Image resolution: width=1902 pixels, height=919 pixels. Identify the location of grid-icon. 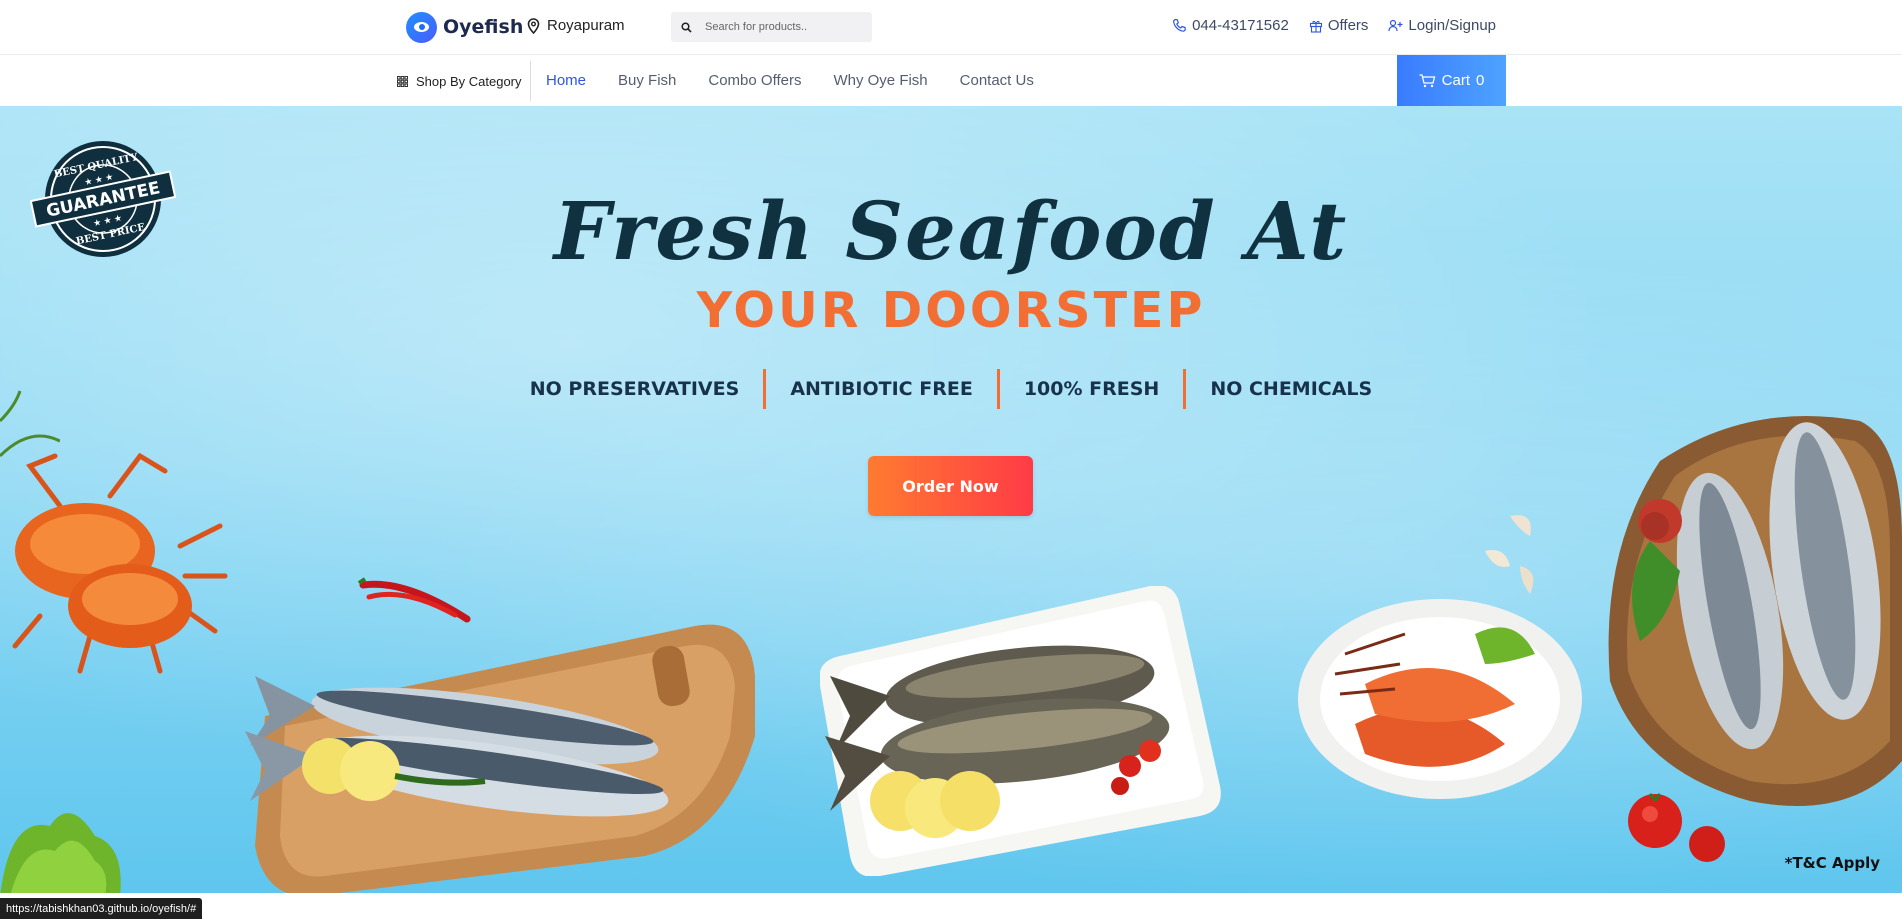
(402, 81).